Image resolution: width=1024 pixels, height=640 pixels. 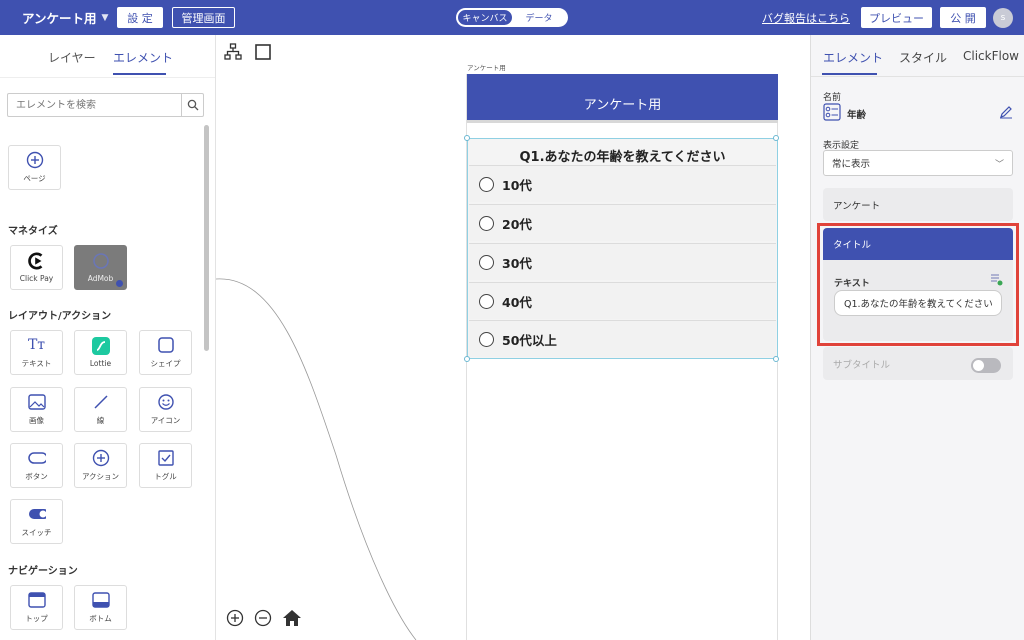 I want to click on zoom-in-icon, so click(x=235, y=618).